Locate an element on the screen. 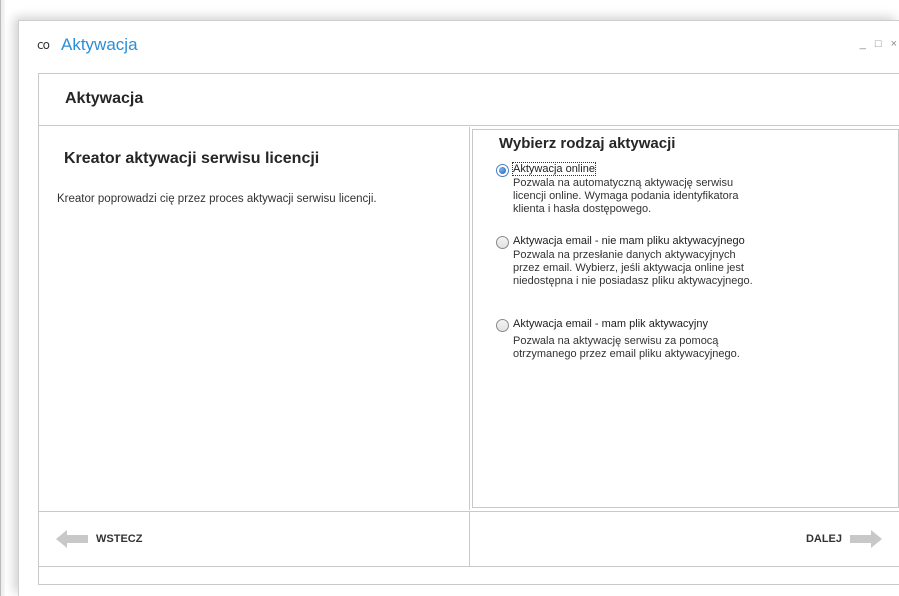 The image size is (899, 596). page-title: Aktywacja is located at coordinates (104, 98).